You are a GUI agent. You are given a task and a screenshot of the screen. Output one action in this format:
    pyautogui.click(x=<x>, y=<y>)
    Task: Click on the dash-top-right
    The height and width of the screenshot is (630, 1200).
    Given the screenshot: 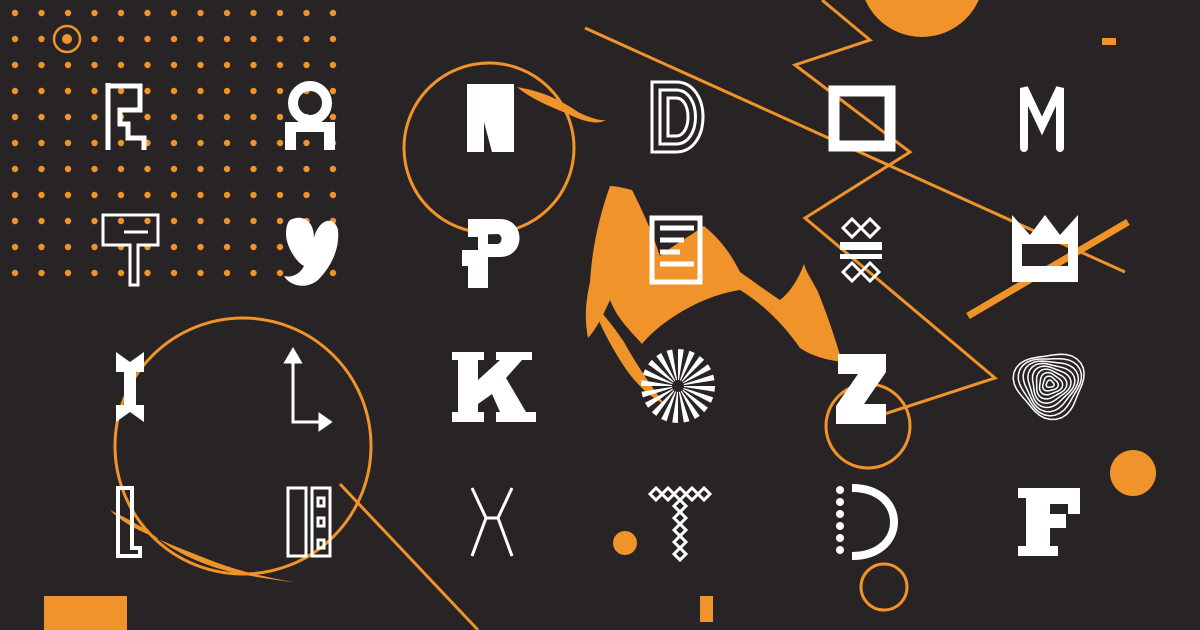 What is the action you would take?
    pyautogui.click(x=1109, y=41)
    